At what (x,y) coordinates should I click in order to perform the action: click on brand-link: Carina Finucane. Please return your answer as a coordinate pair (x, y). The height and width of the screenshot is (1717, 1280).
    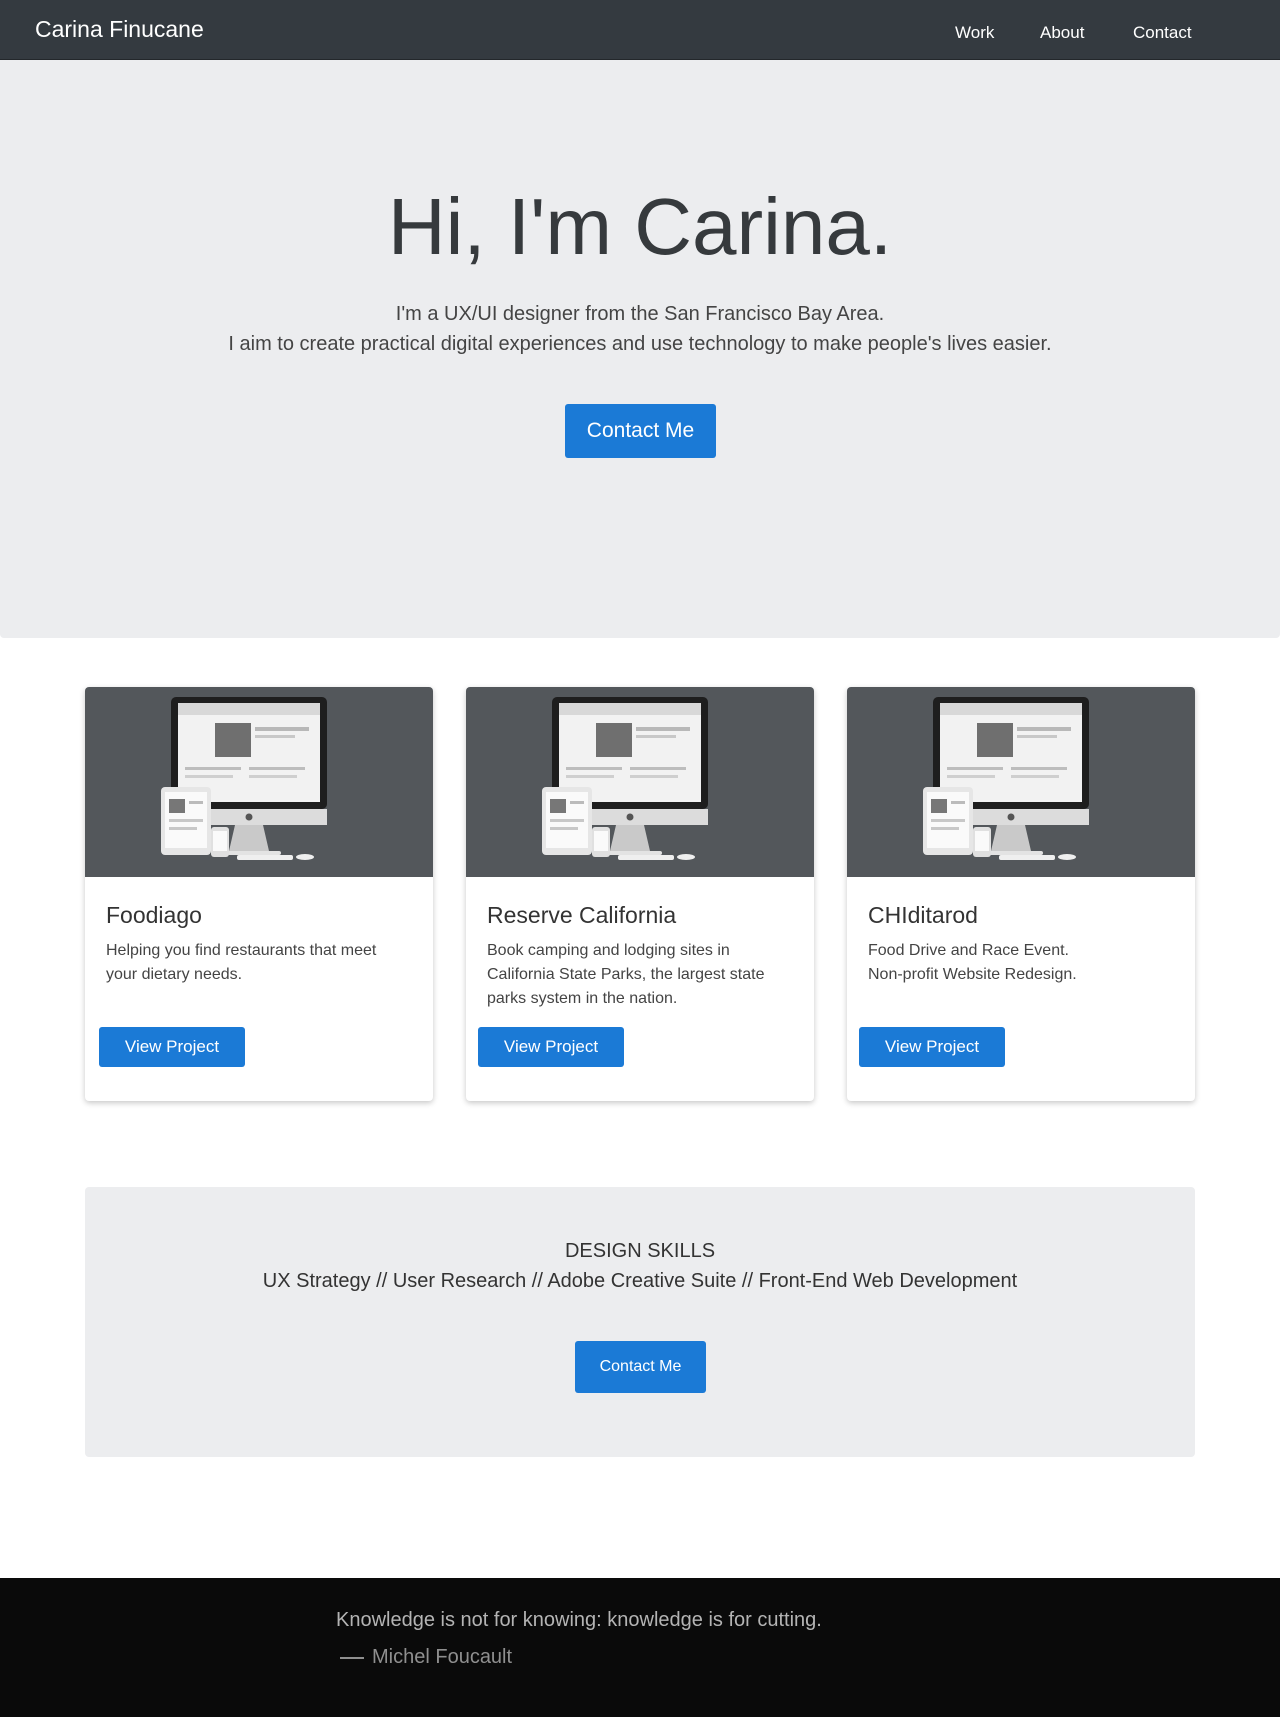
    Looking at the image, I should click on (119, 29).